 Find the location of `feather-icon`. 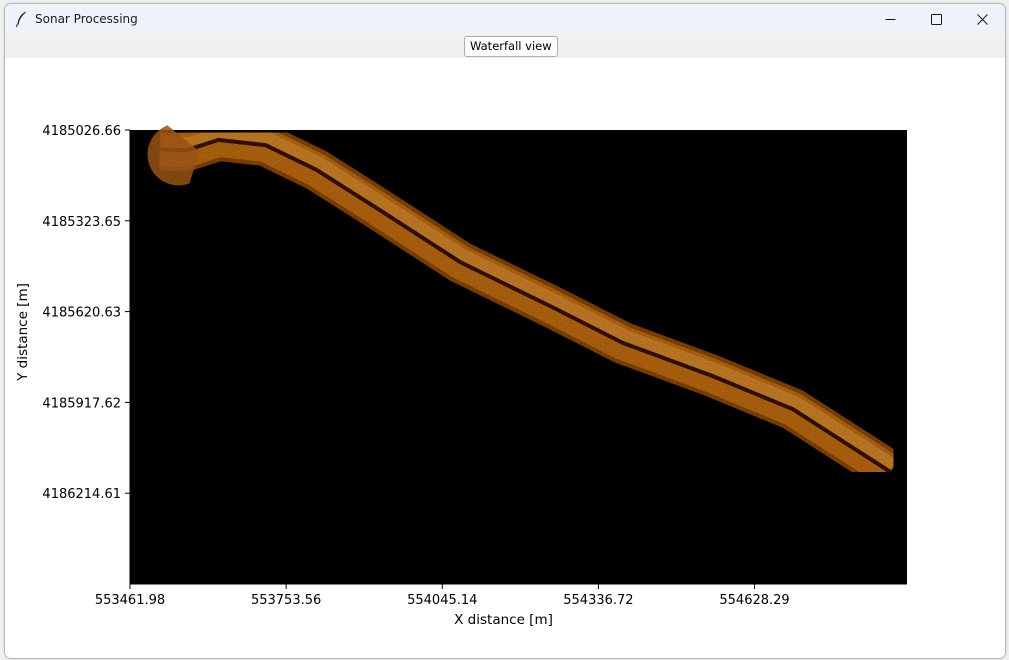

feather-icon is located at coordinates (21, 19).